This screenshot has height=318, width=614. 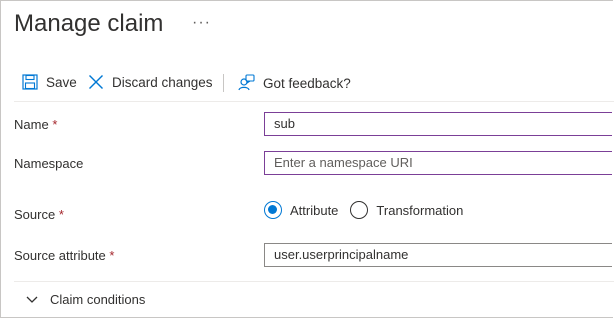 I want to click on source-label: Source *, so click(x=39, y=214).